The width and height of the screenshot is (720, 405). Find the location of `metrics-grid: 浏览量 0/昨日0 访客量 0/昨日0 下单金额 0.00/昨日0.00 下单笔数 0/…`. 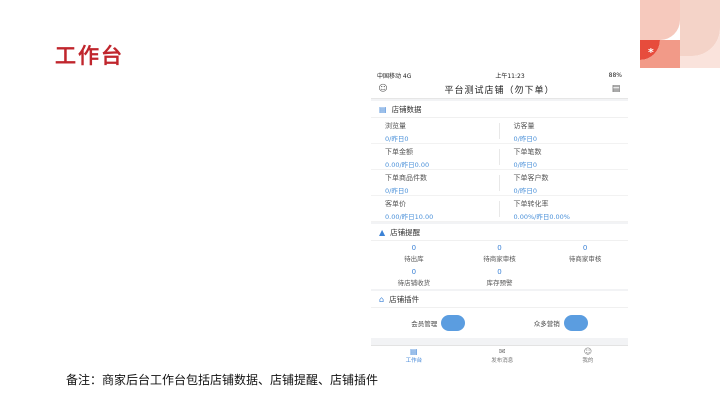

metrics-grid: 浏览量 0/昨日0 访客量 0/昨日0 下单金额 0.00/昨日0.00 下单笔数 0/… is located at coordinates (499, 170).